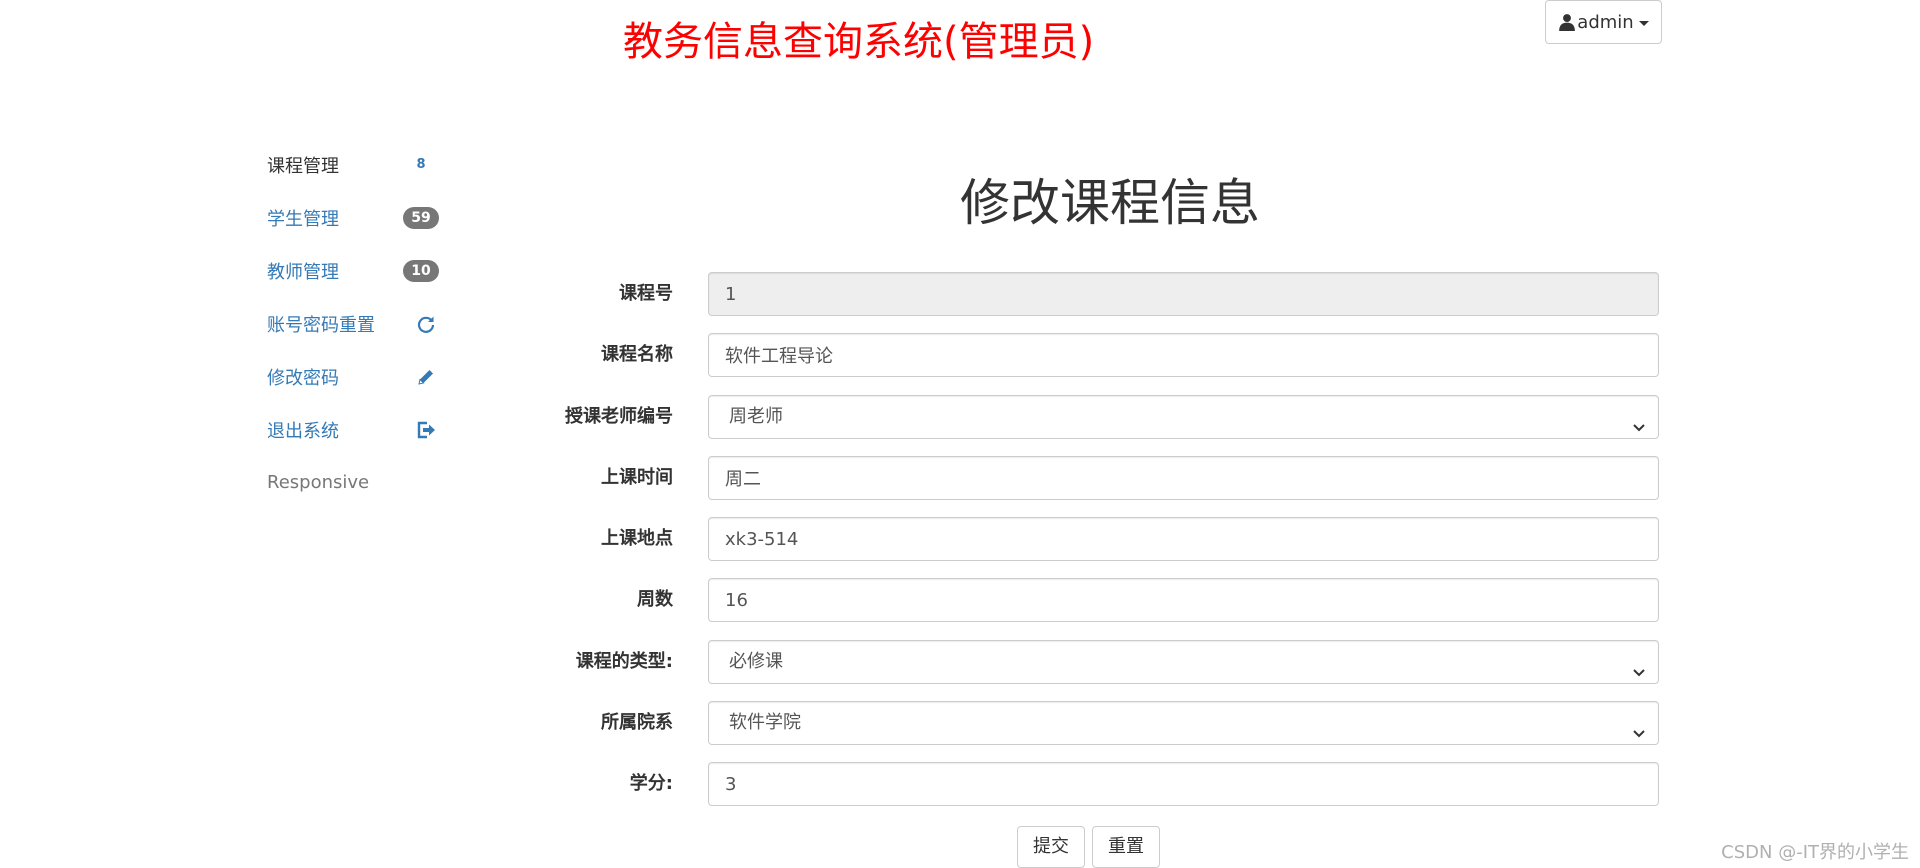 This screenshot has width=1920, height=868. Describe the element at coordinates (353, 376) in the screenshot. I see `sidebar-item-change-password: 修改密码` at that location.